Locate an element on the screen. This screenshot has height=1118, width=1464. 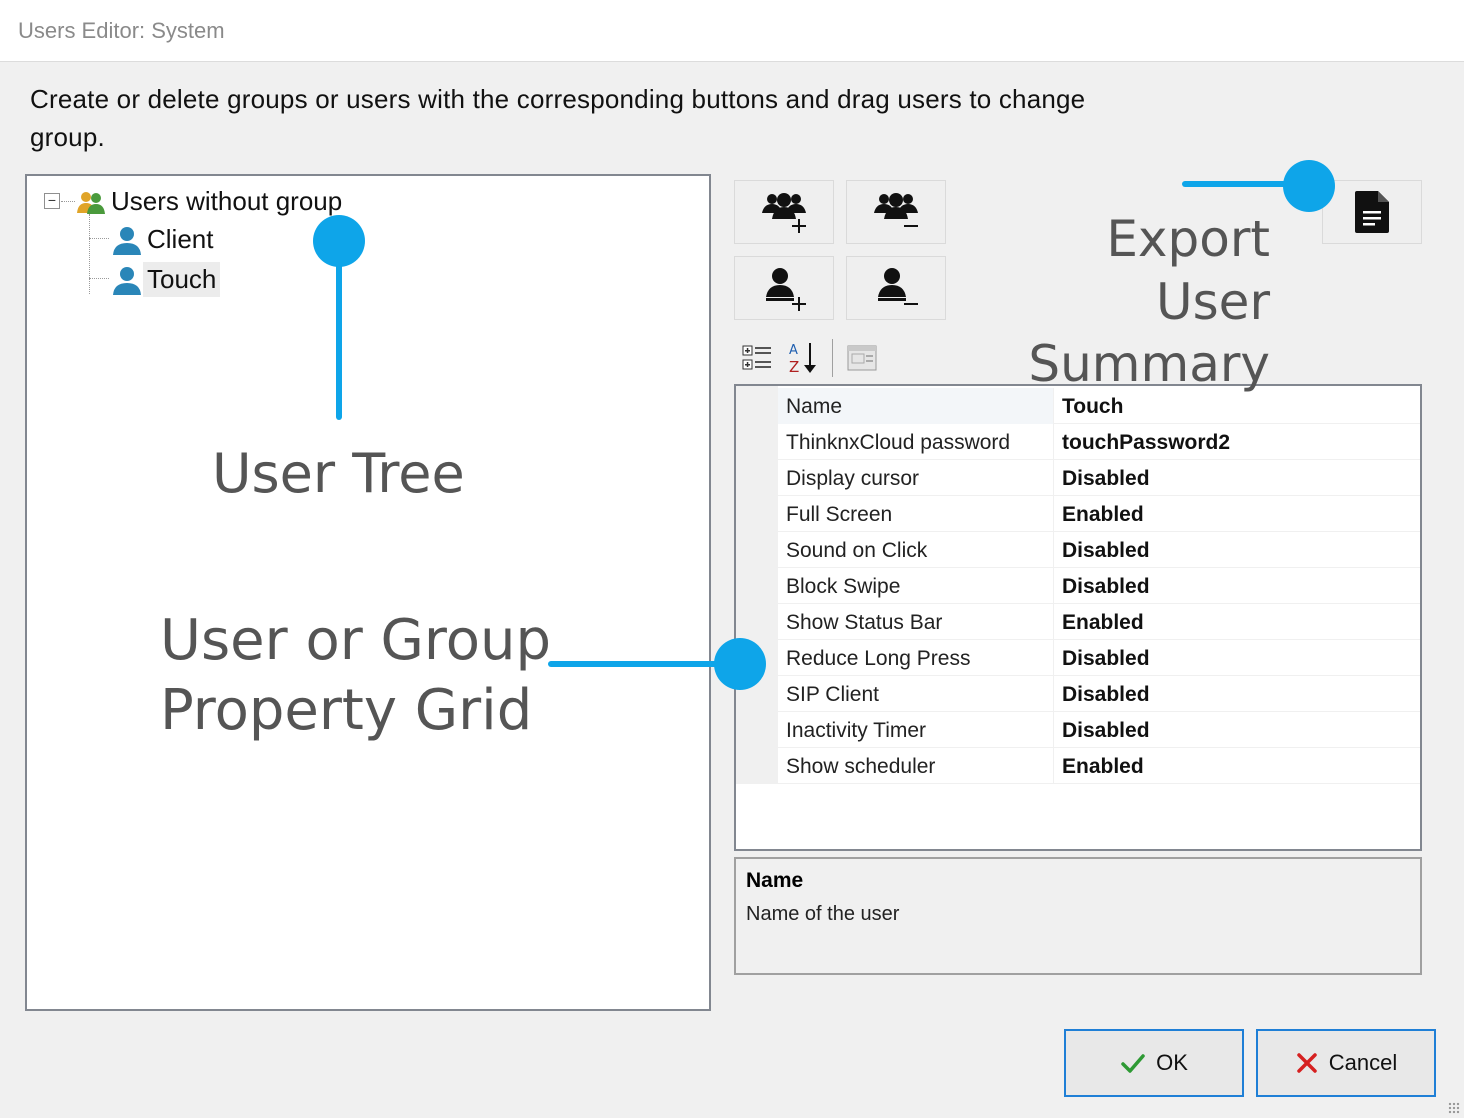
property-name: ThinknxCloud password is located at coordinates (898, 442).